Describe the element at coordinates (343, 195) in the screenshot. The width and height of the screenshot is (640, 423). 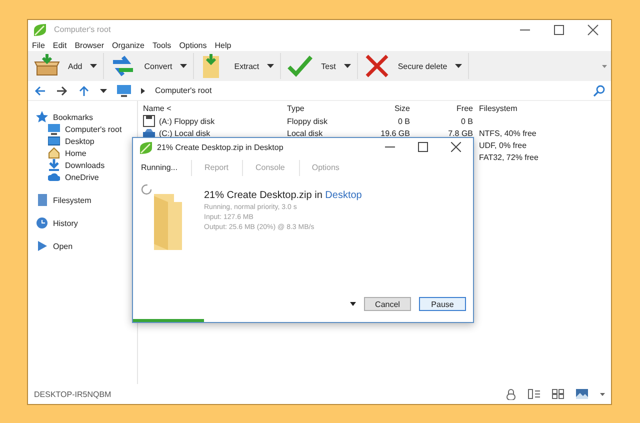
I see `destination-link: Desktop` at that location.